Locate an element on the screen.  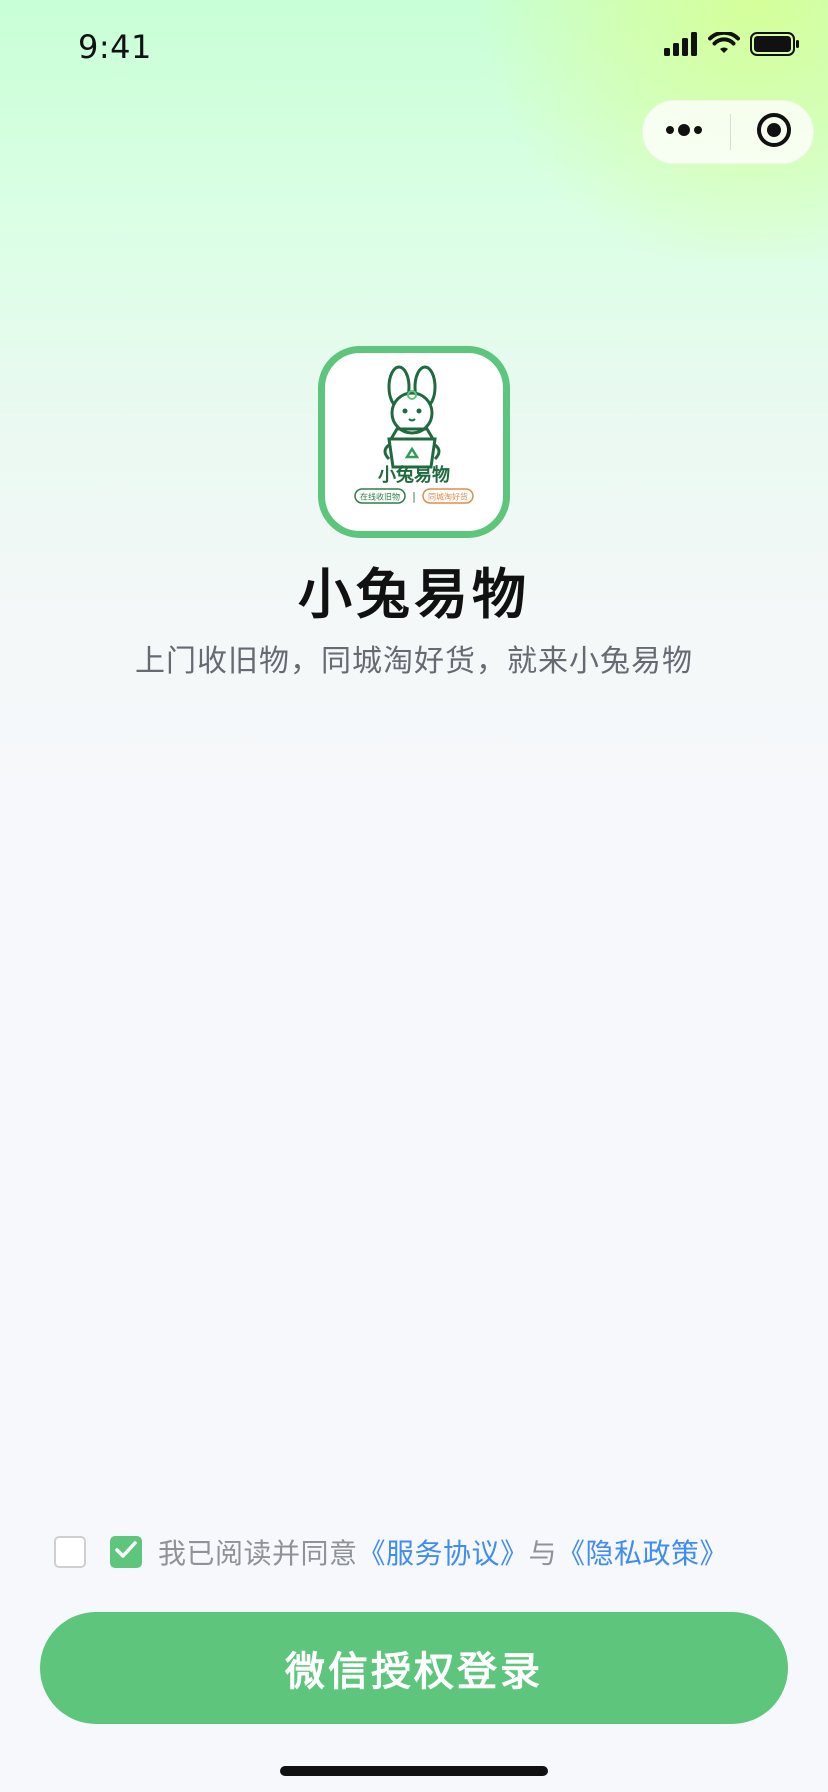
check-icon is located at coordinates (126, 1552).